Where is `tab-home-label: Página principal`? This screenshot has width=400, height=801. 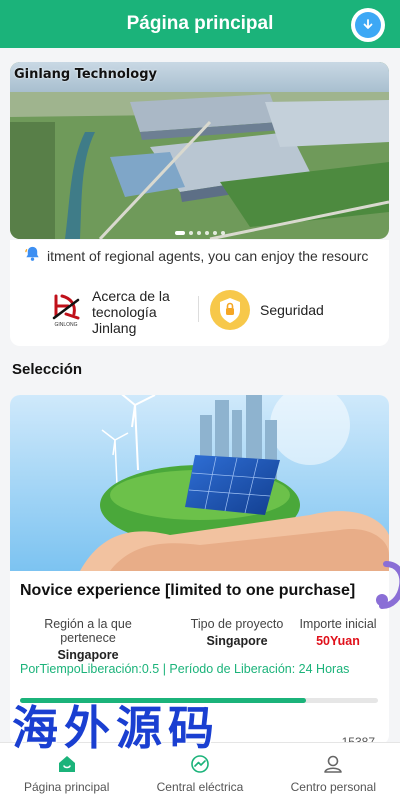 tab-home-label: Página principal is located at coordinates (66, 787).